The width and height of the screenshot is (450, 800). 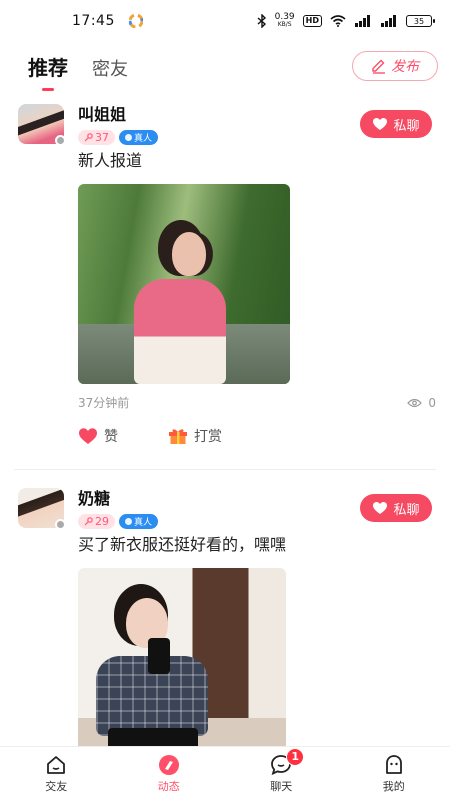 What do you see at coordinates (225, 66) in the screenshot?
I see `header: 推荐 密友 发布` at bounding box center [225, 66].